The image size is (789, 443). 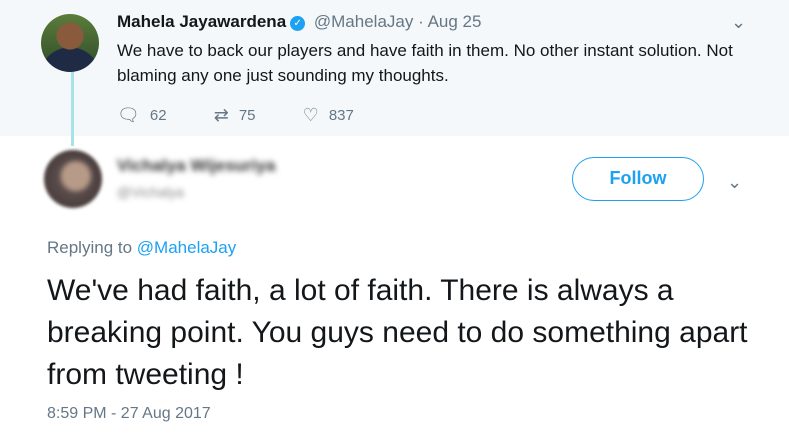 What do you see at coordinates (455, 21) in the screenshot?
I see `tweet-date: Aug 25` at bounding box center [455, 21].